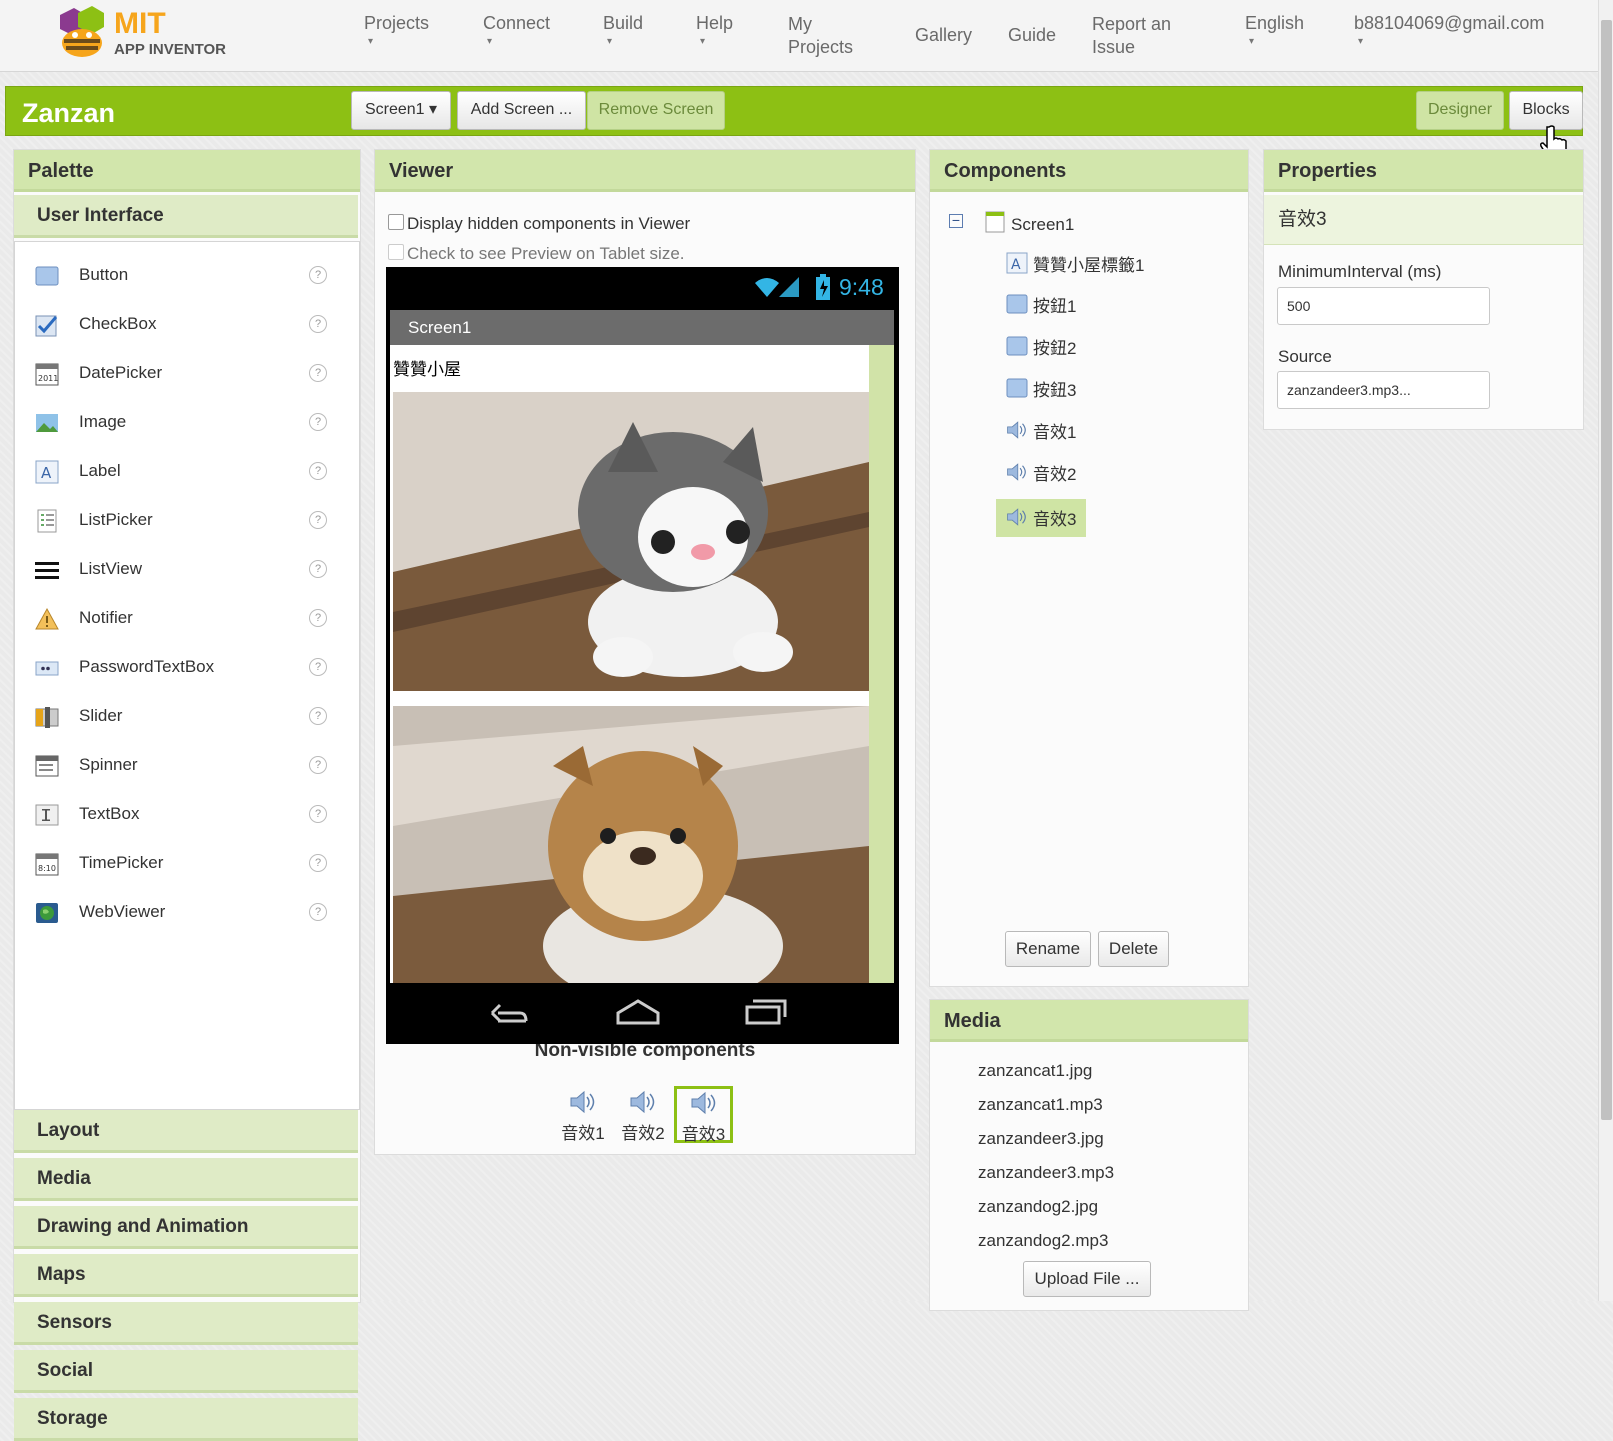 Image resolution: width=1613 pixels, height=1441 pixels. What do you see at coordinates (185, 570) in the screenshot?
I see `palette-item-listview: ListView?` at bounding box center [185, 570].